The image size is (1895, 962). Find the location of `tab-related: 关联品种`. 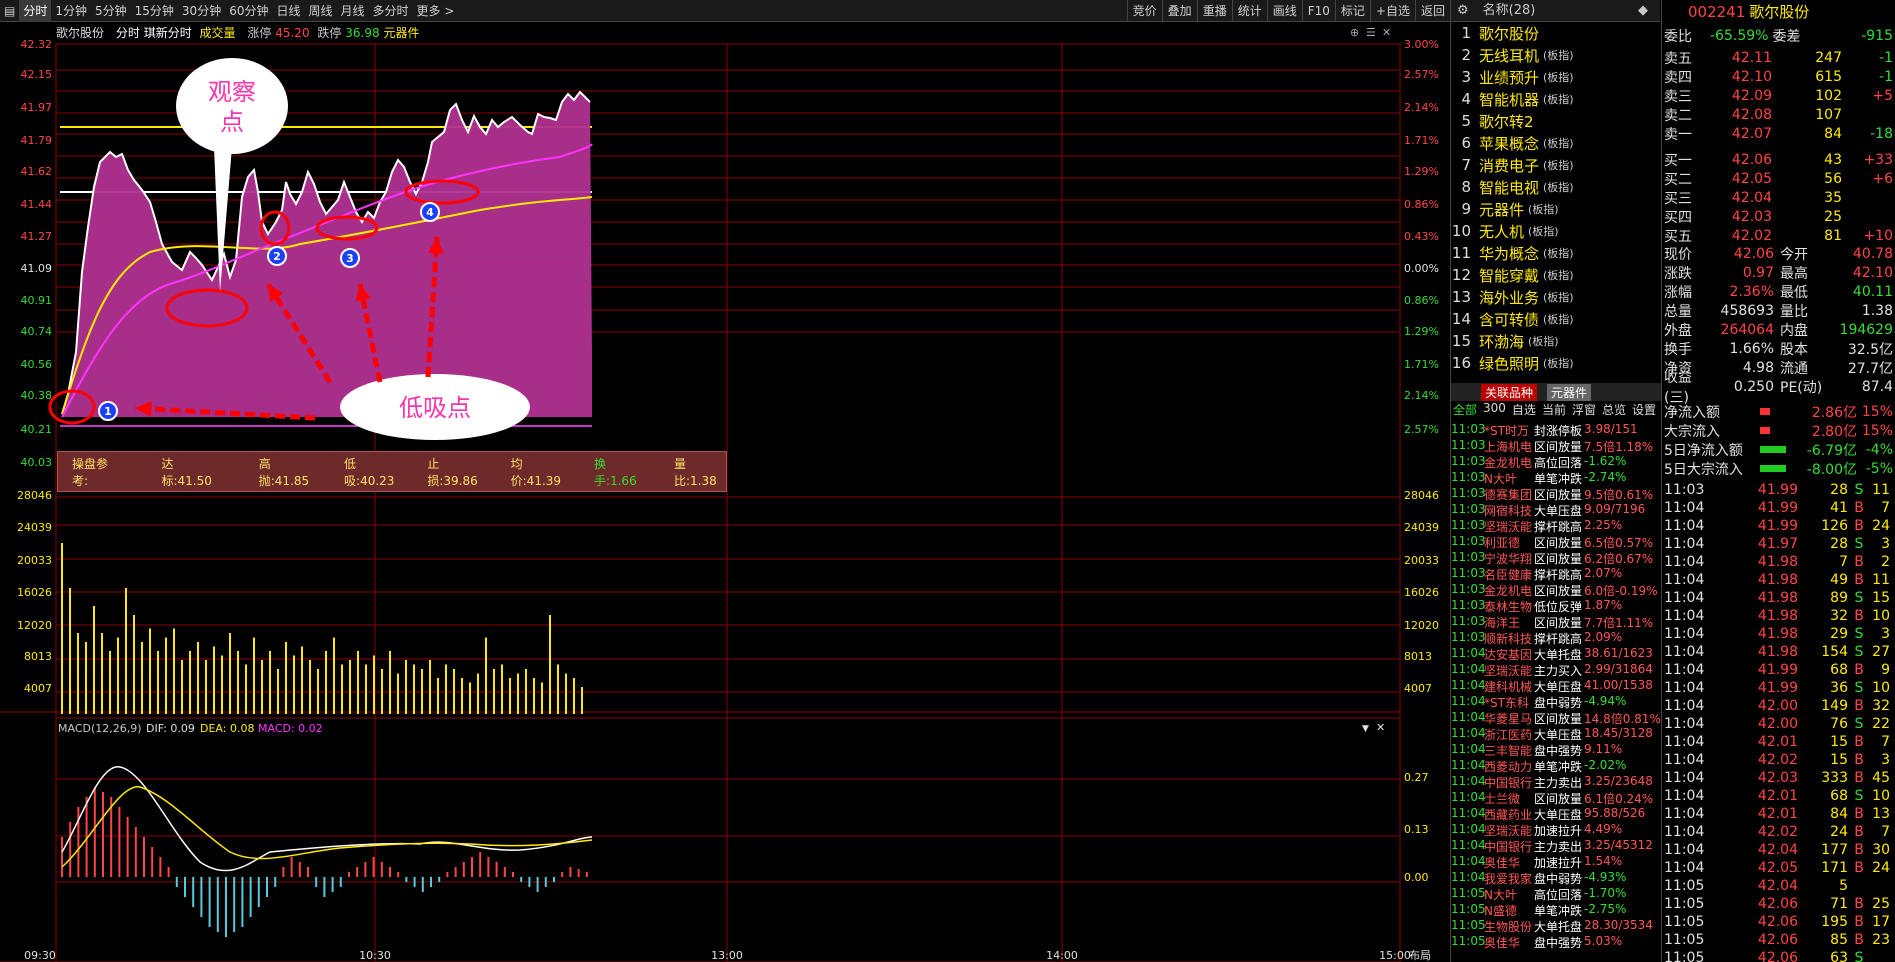

tab-related: 关联品种 is located at coordinates (1509, 392).